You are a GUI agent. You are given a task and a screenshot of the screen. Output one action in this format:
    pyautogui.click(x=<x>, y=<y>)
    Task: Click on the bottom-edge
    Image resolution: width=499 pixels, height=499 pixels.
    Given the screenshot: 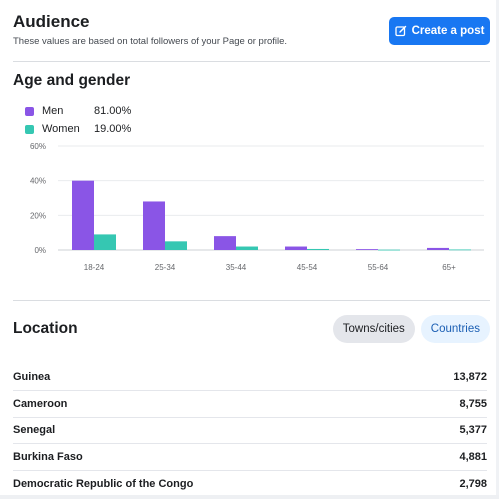 What is the action you would take?
    pyautogui.click(x=249, y=497)
    